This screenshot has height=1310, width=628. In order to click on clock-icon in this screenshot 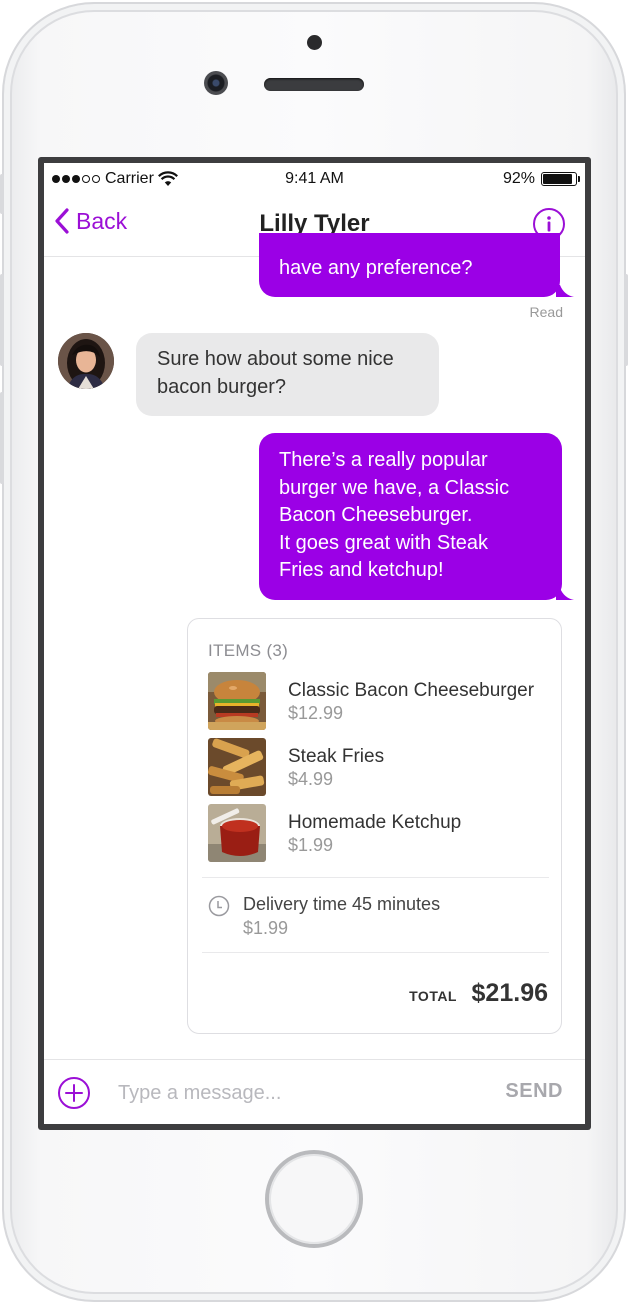, I will do `click(219, 906)`.